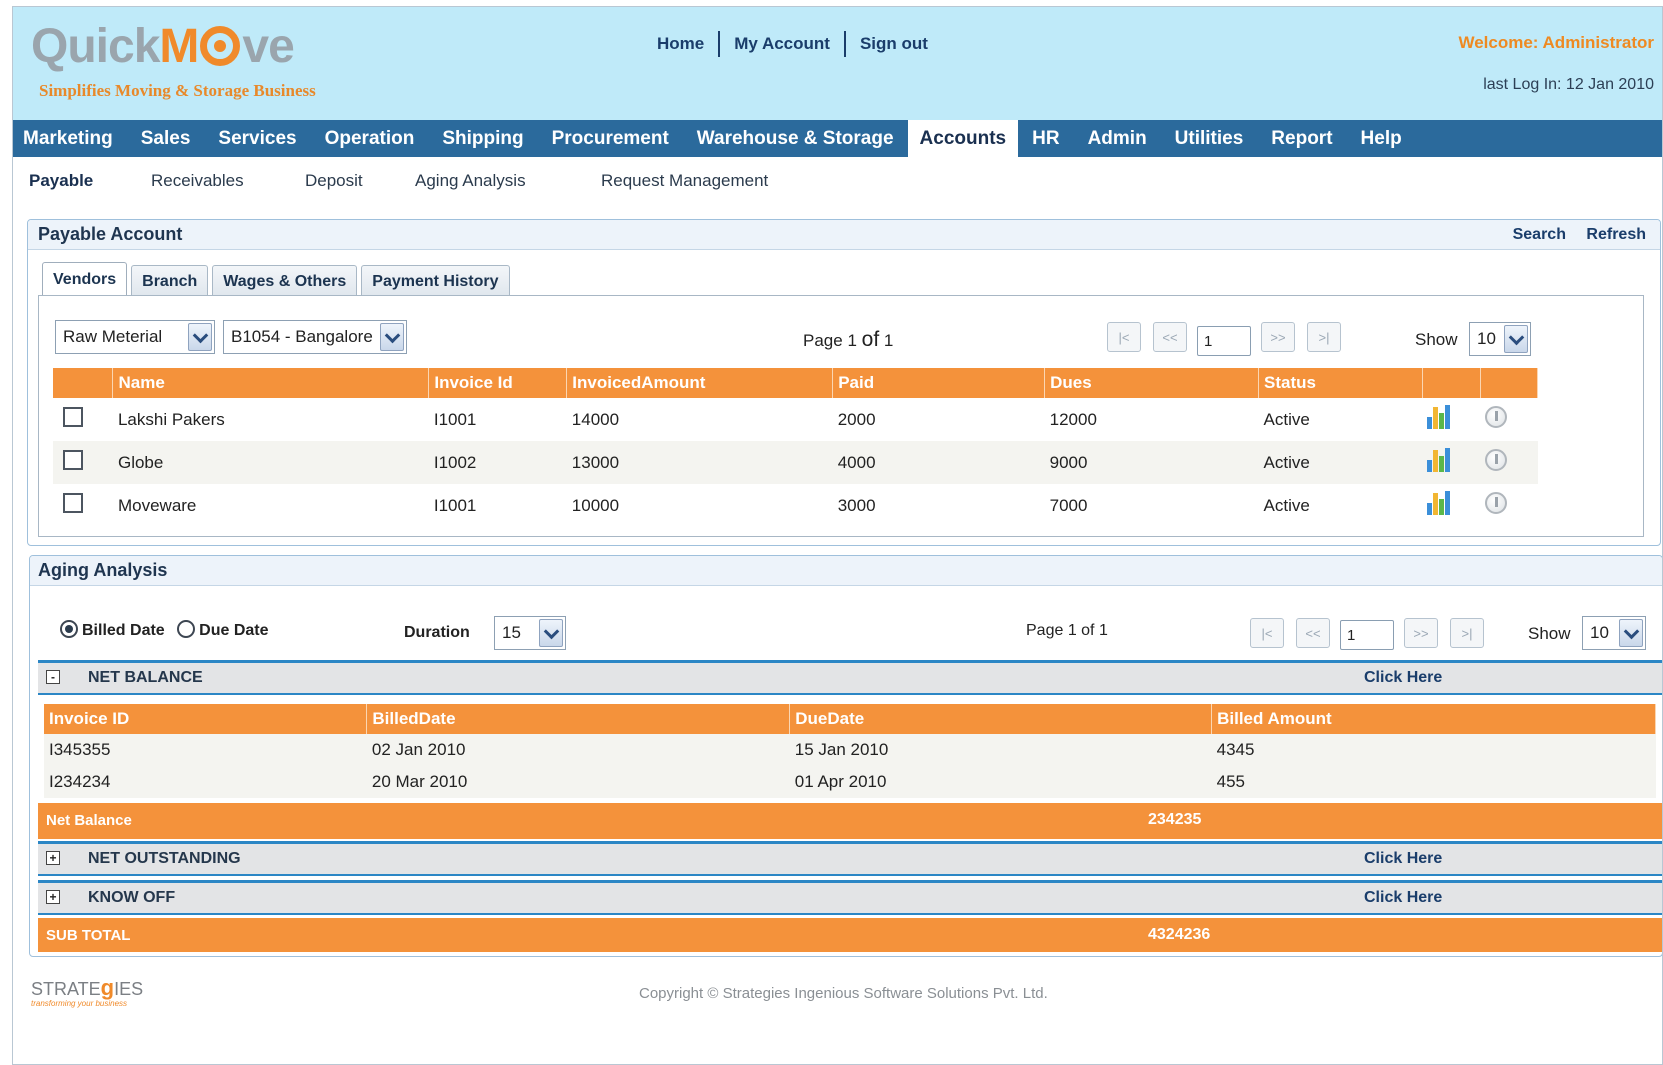 The image size is (1663, 1065). I want to click on subnav-deposit: Deposit, so click(334, 181).